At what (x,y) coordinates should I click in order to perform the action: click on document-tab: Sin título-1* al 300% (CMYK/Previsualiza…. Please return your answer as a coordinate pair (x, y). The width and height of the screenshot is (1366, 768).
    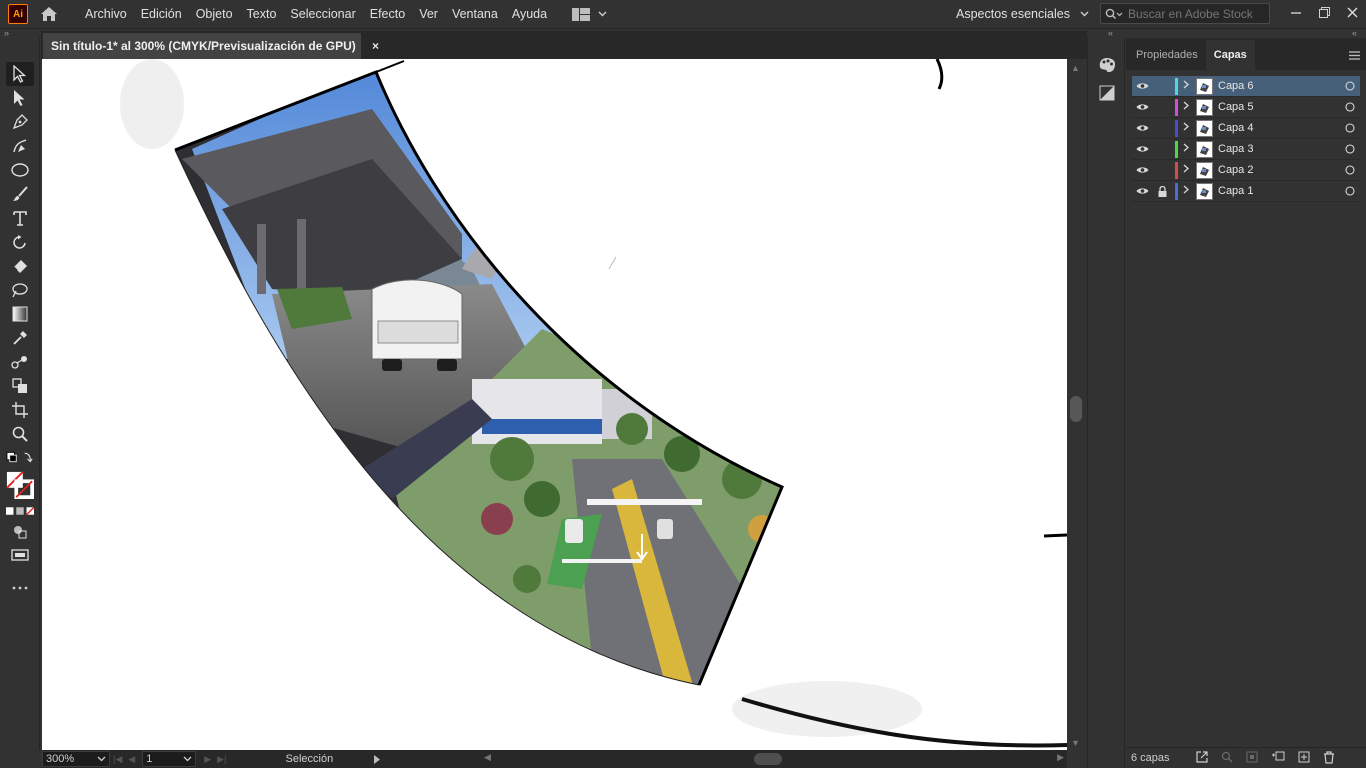
    Looking at the image, I should click on (211, 46).